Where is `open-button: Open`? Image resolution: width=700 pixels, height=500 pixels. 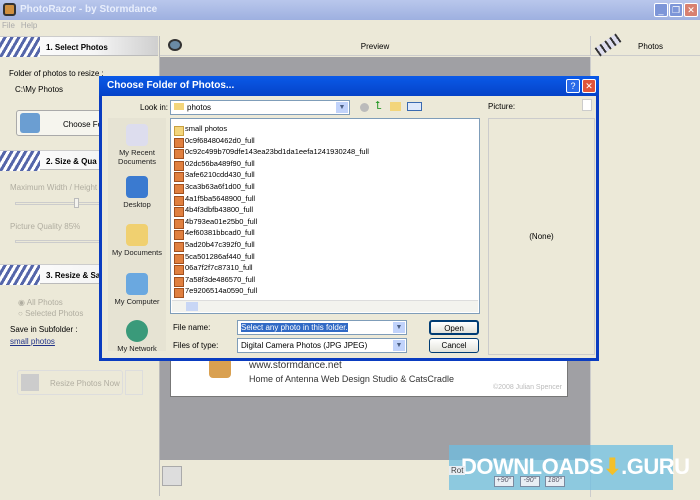 open-button: Open is located at coordinates (454, 327).